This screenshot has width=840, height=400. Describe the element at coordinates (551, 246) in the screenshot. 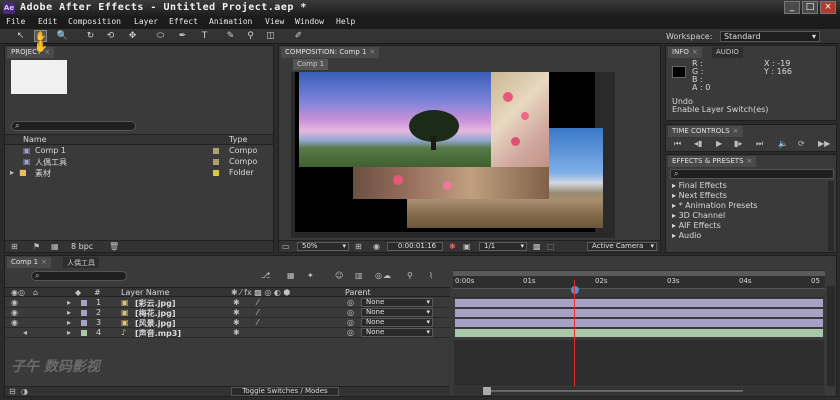

I see `fast-previews-icon: ⬚` at that location.